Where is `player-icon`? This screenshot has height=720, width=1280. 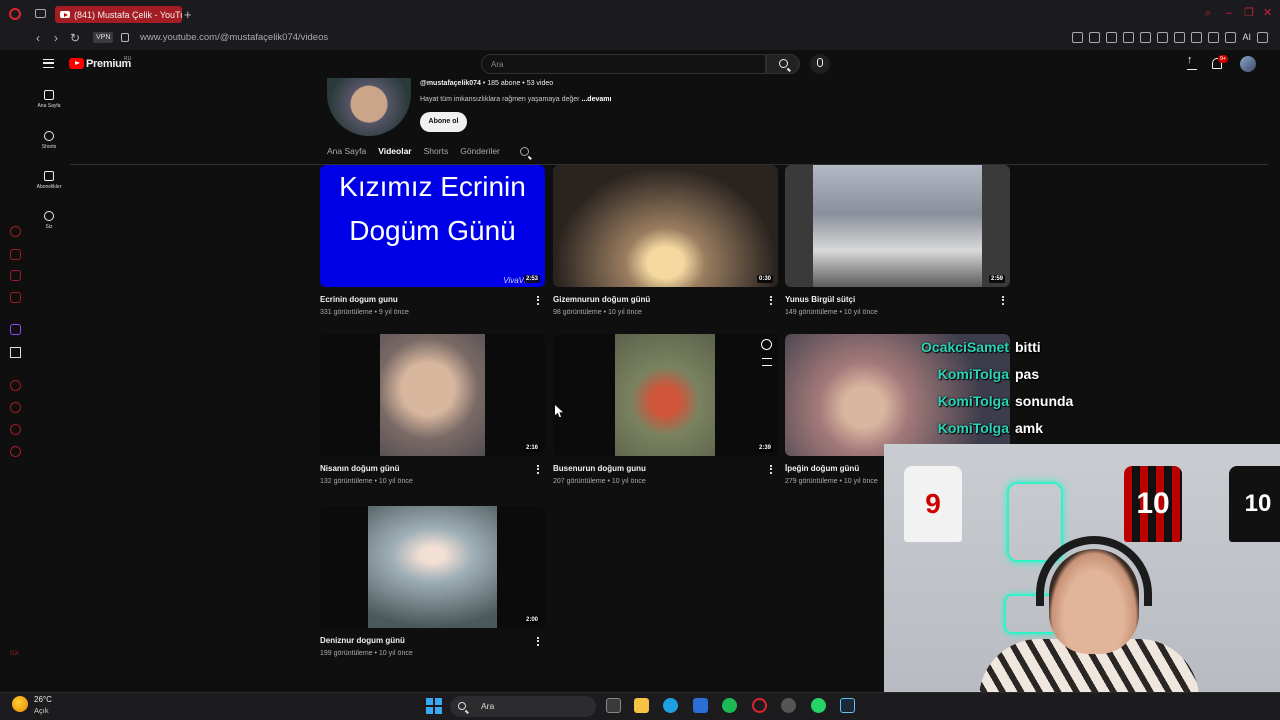
player-icon is located at coordinates (1163, 37).